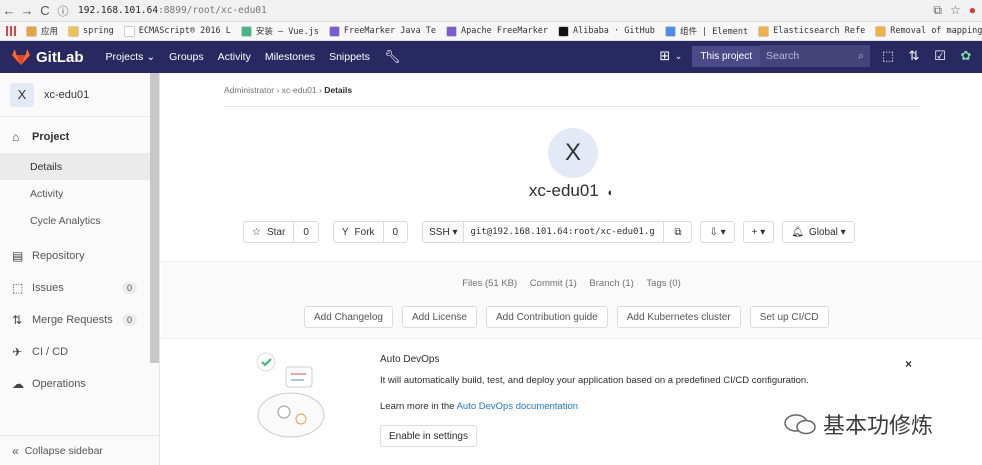  I want to click on clone-protocol-dropdown: SSH ▾, so click(443, 232).